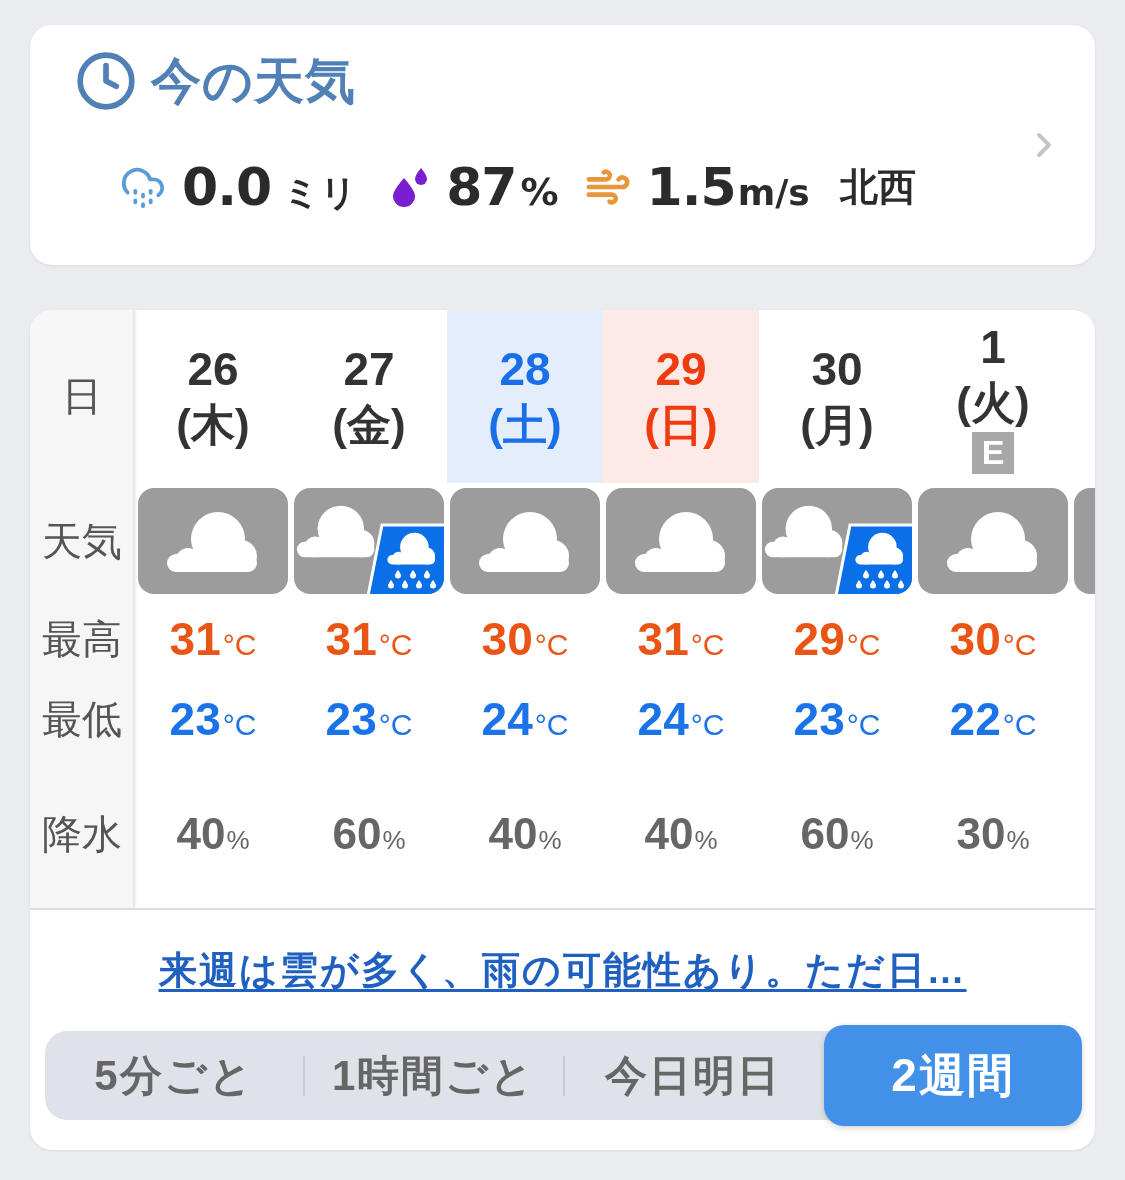 This screenshot has height=1180, width=1125. Describe the element at coordinates (728, 187) in the screenshot. I see `wind-speed-reading: 1.5m/s` at that location.